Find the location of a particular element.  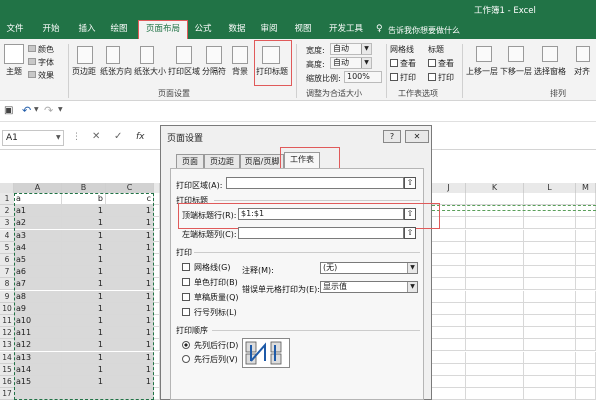

redo-icon: ↷ is located at coordinates (48, 110).